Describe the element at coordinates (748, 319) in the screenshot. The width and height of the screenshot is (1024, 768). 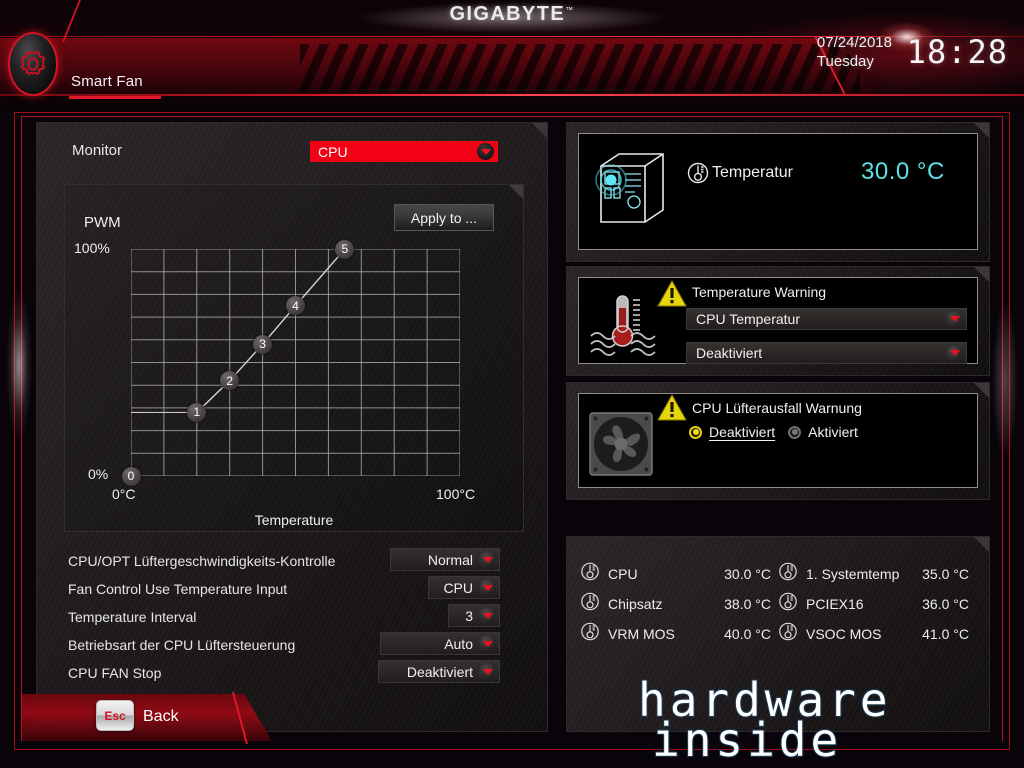
I see `temperature-warning-source-value: CPU Temperatur` at that location.